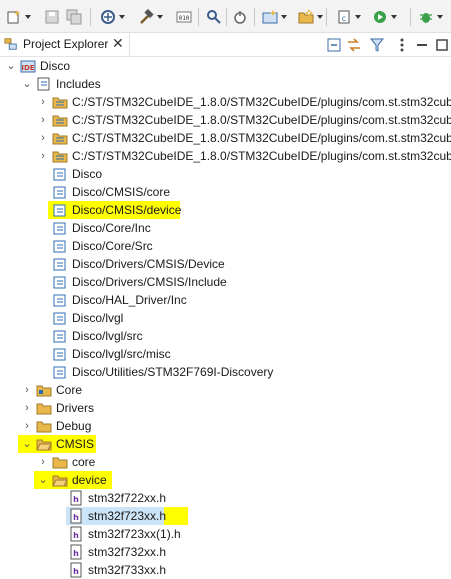 Image resolution: width=451 pixels, height=579 pixels. Describe the element at coordinates (225, 16) in the screenshot. I see `main-toolbar: 010 c` at that location.